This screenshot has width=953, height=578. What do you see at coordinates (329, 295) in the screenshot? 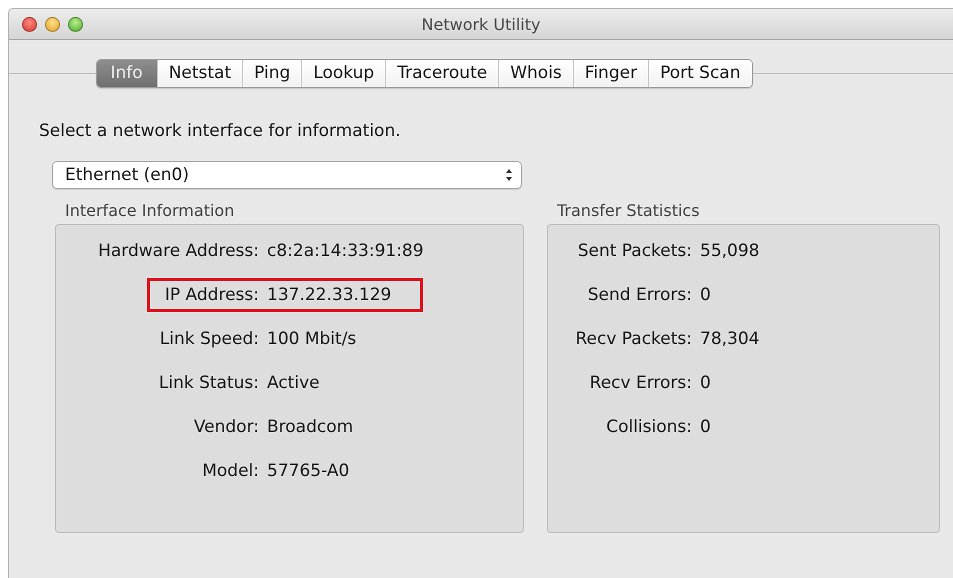
I see `field-value: 137.22.33.129` at bounding box center [329, 295].